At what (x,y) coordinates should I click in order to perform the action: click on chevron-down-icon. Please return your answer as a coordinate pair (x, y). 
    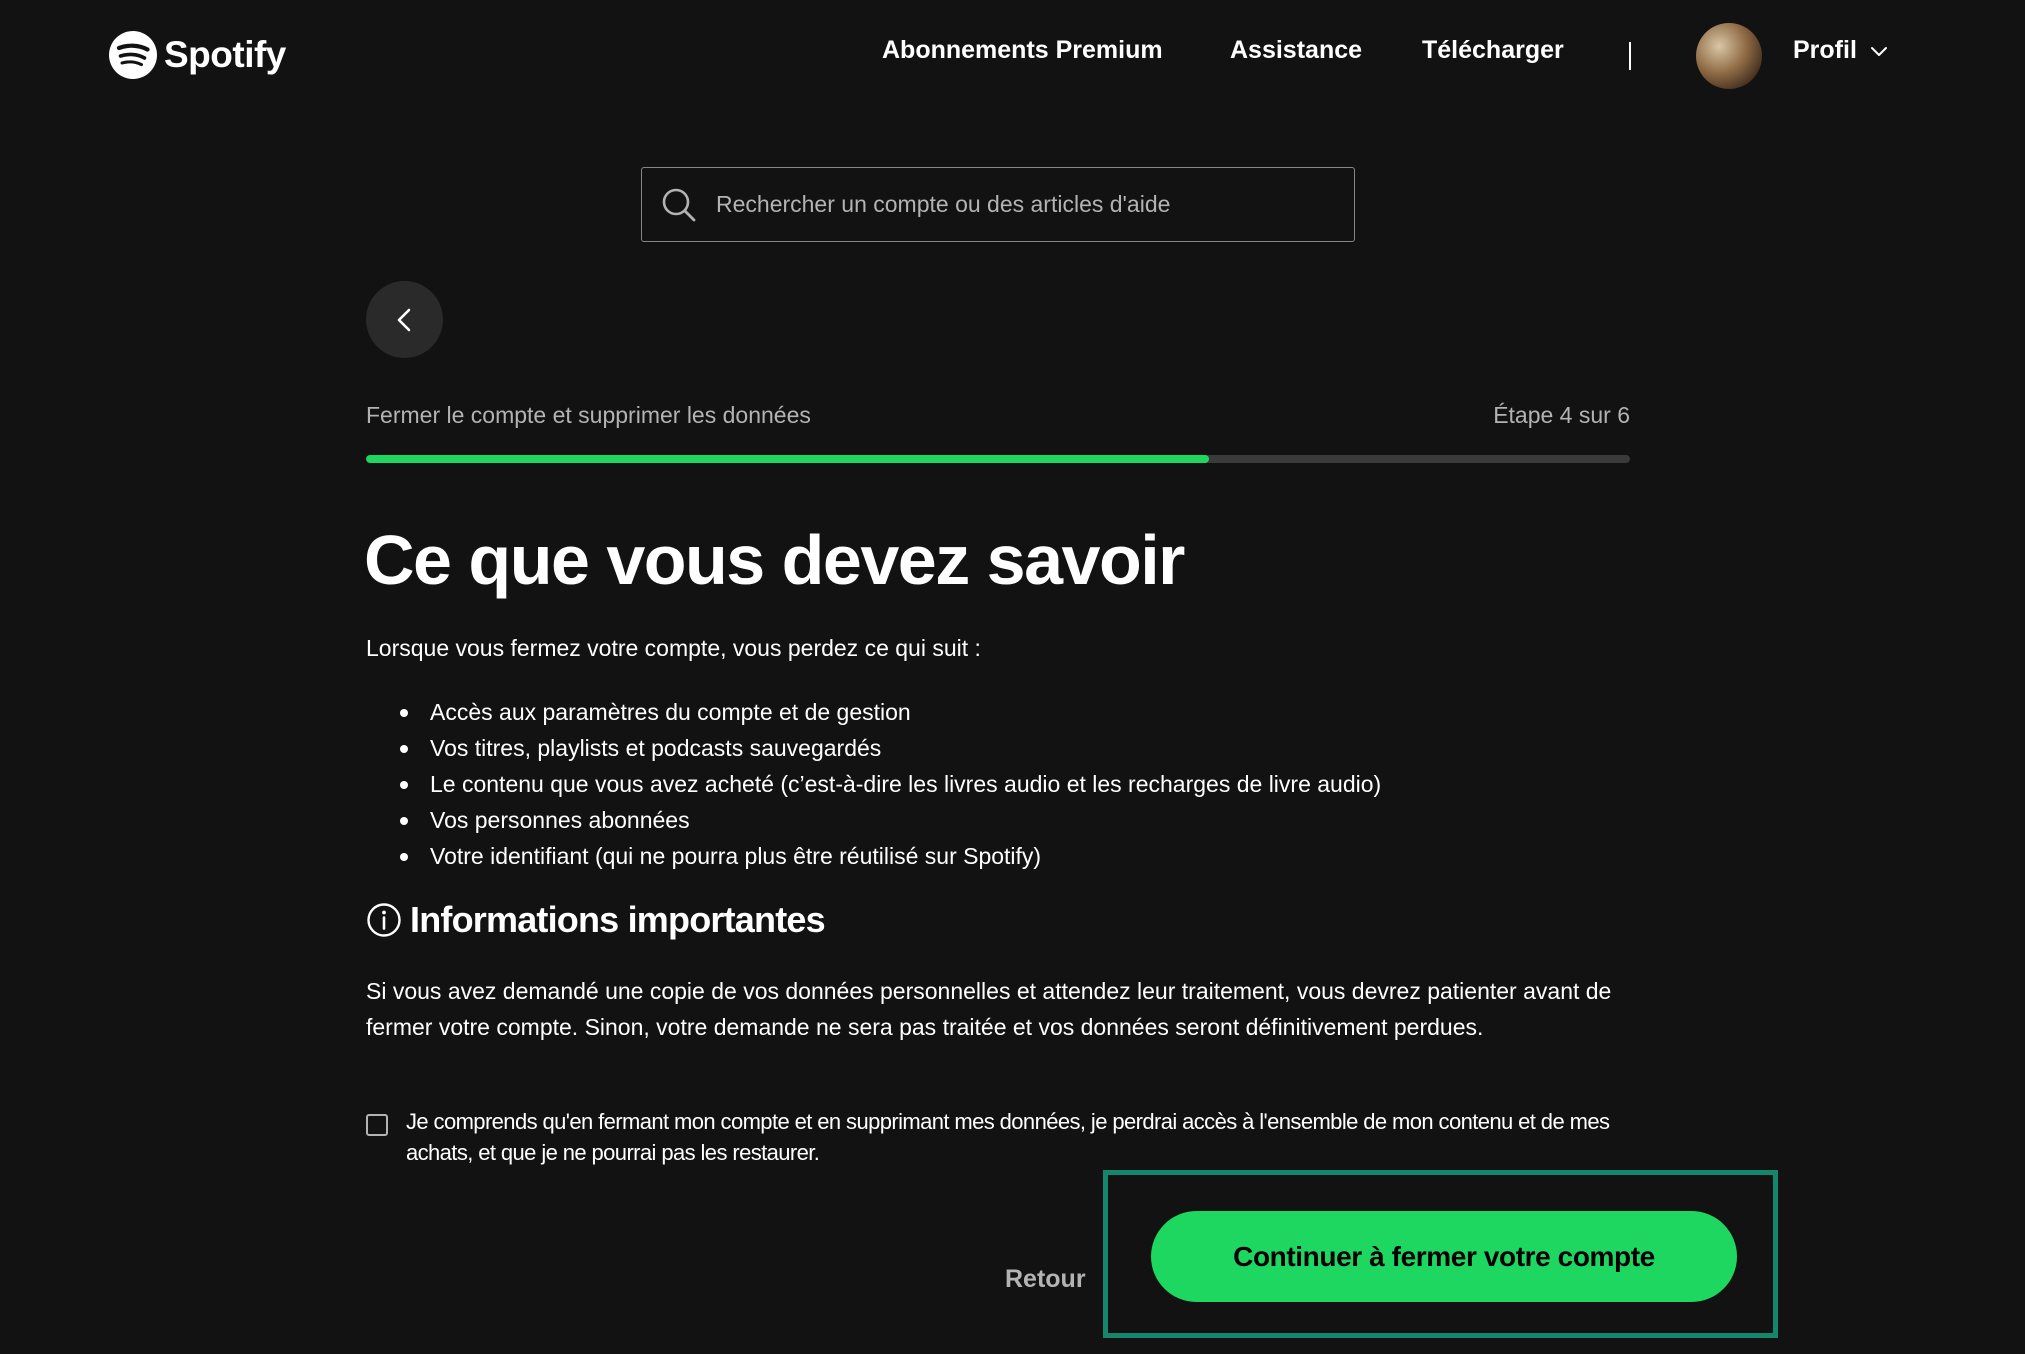
    Looking at the image, I should click on (1878, 51).